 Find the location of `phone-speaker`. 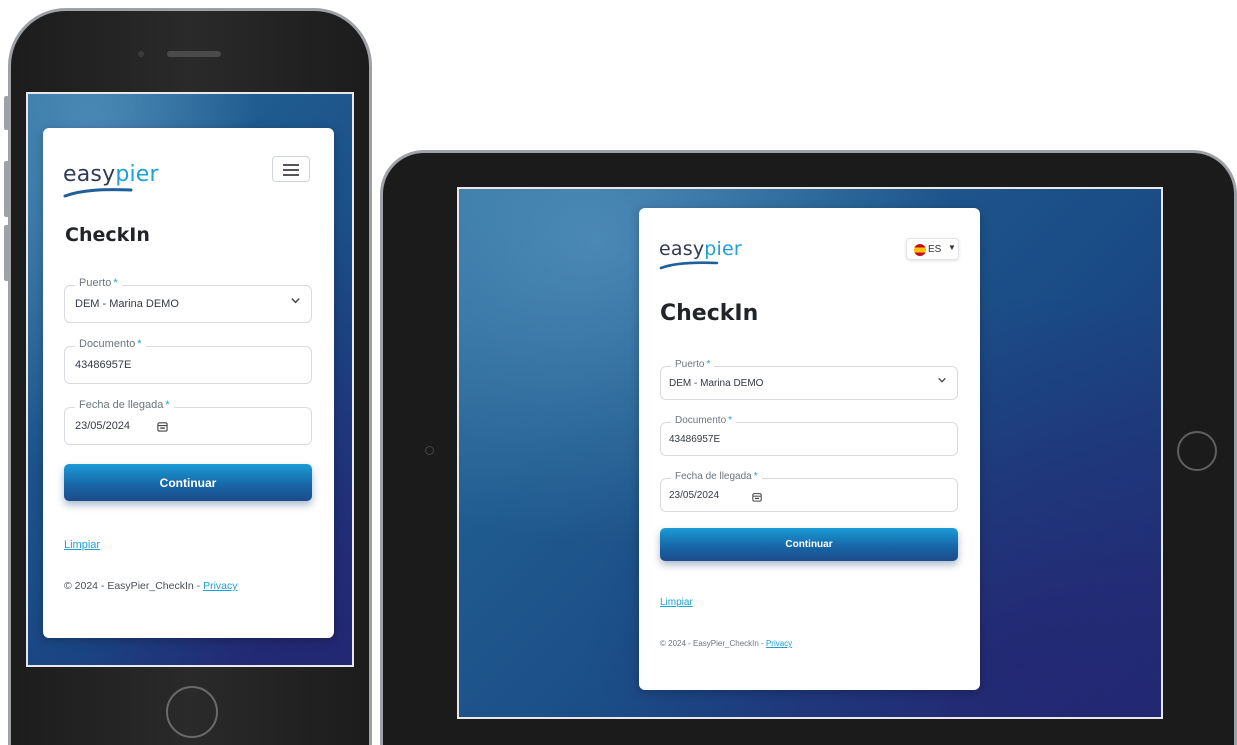

phone-speaker is located at coordinates (194, 54).